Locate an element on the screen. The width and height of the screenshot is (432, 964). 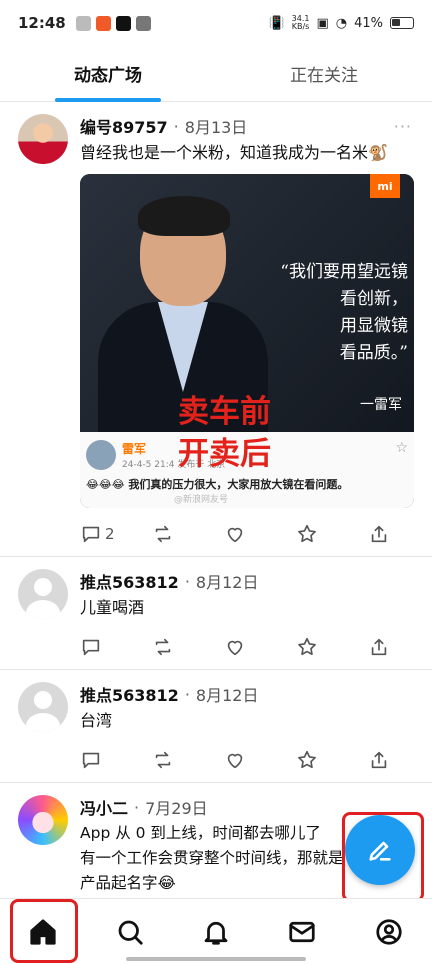
sim-icon: ▣ is located at coordinates (322, 23).